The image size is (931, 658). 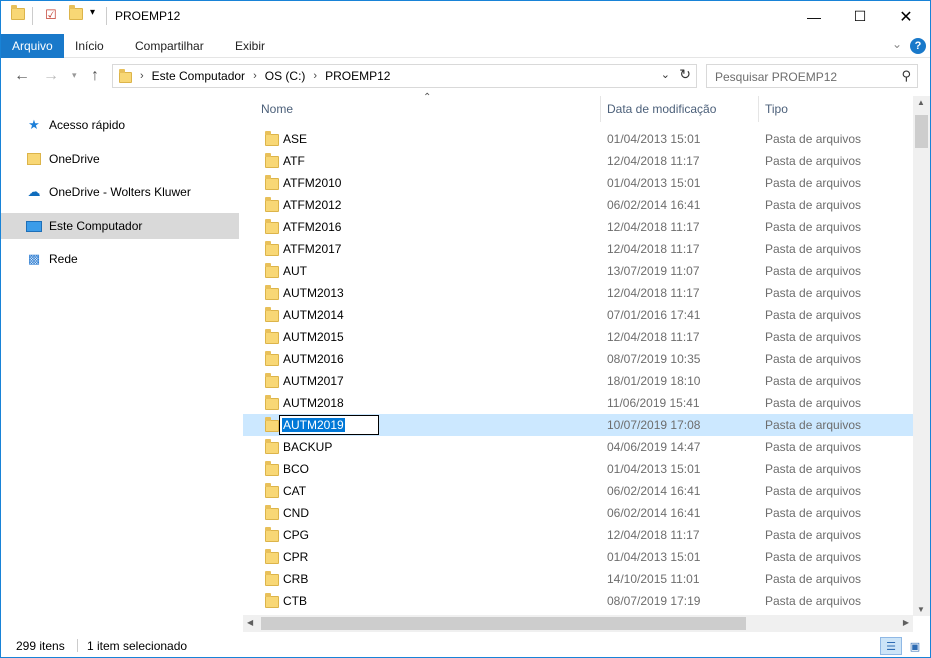 I want to click on file-date: 04/06/2019 14:47, so click(x=654, y=447).